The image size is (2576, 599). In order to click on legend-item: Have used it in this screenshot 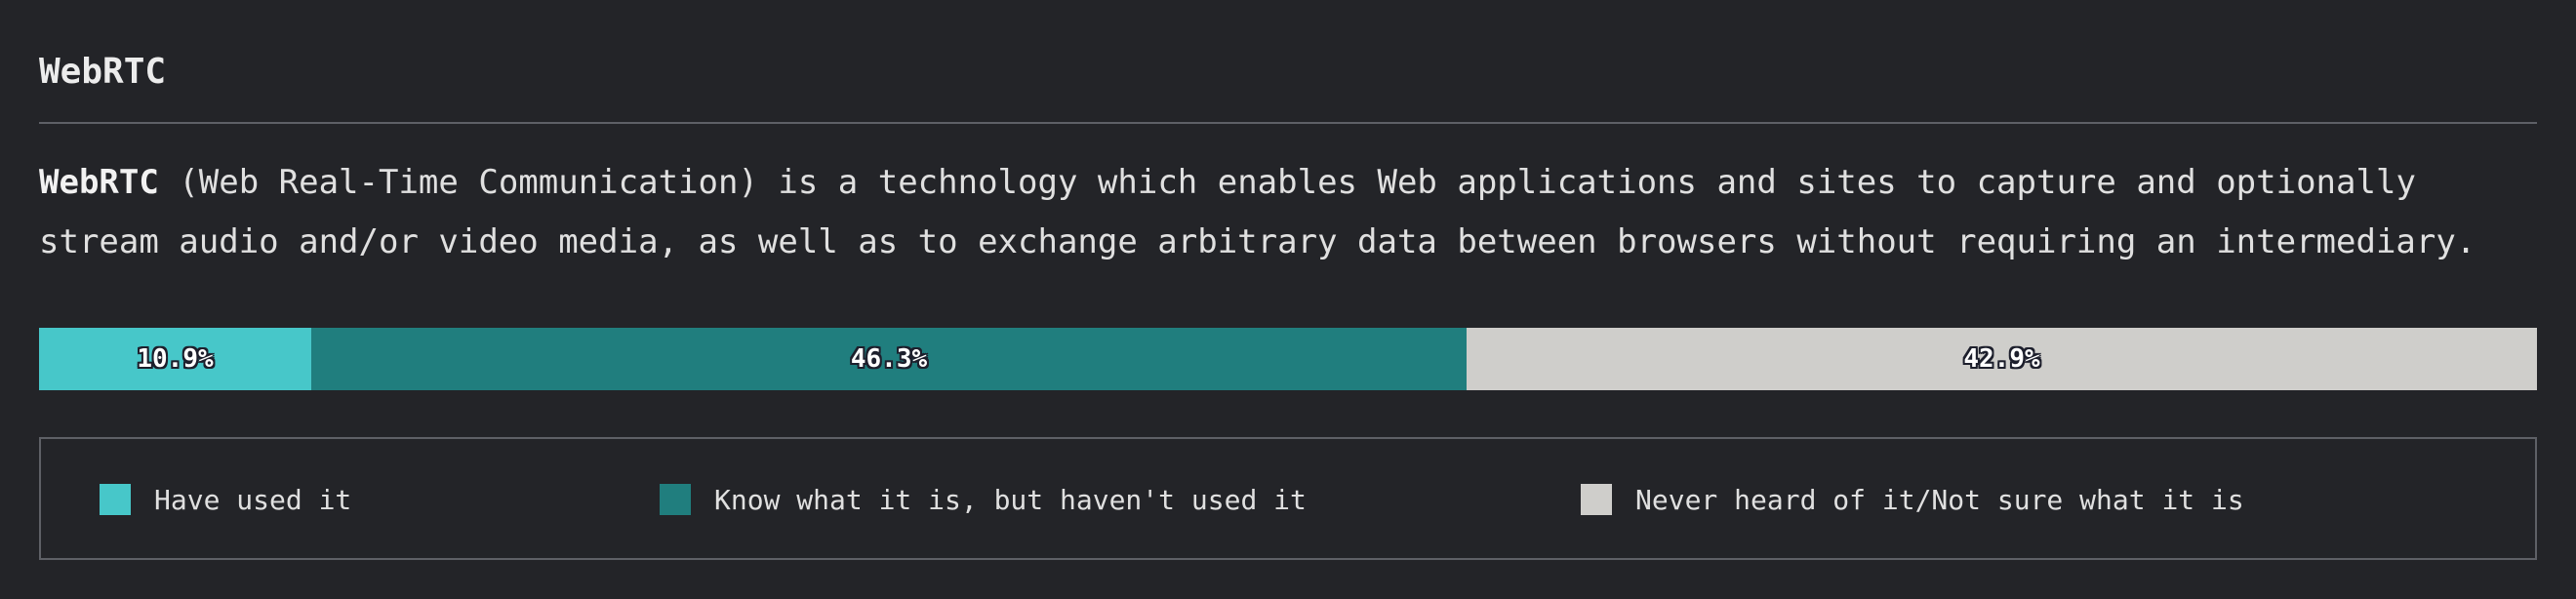, I will do `click(226, 499)`.